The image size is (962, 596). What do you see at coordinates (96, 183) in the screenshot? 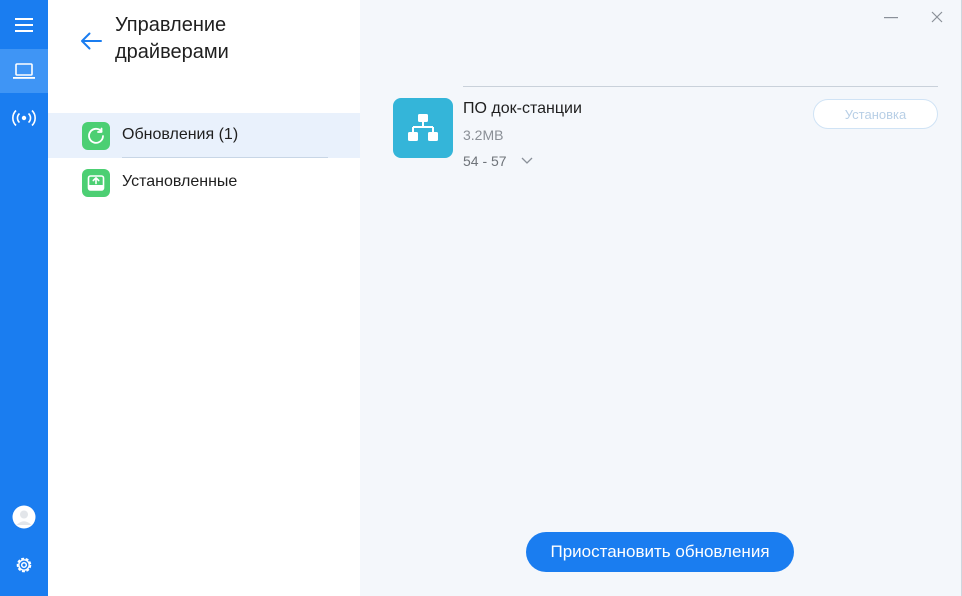
I see `installed-icon` at bounding box center [96, 183].